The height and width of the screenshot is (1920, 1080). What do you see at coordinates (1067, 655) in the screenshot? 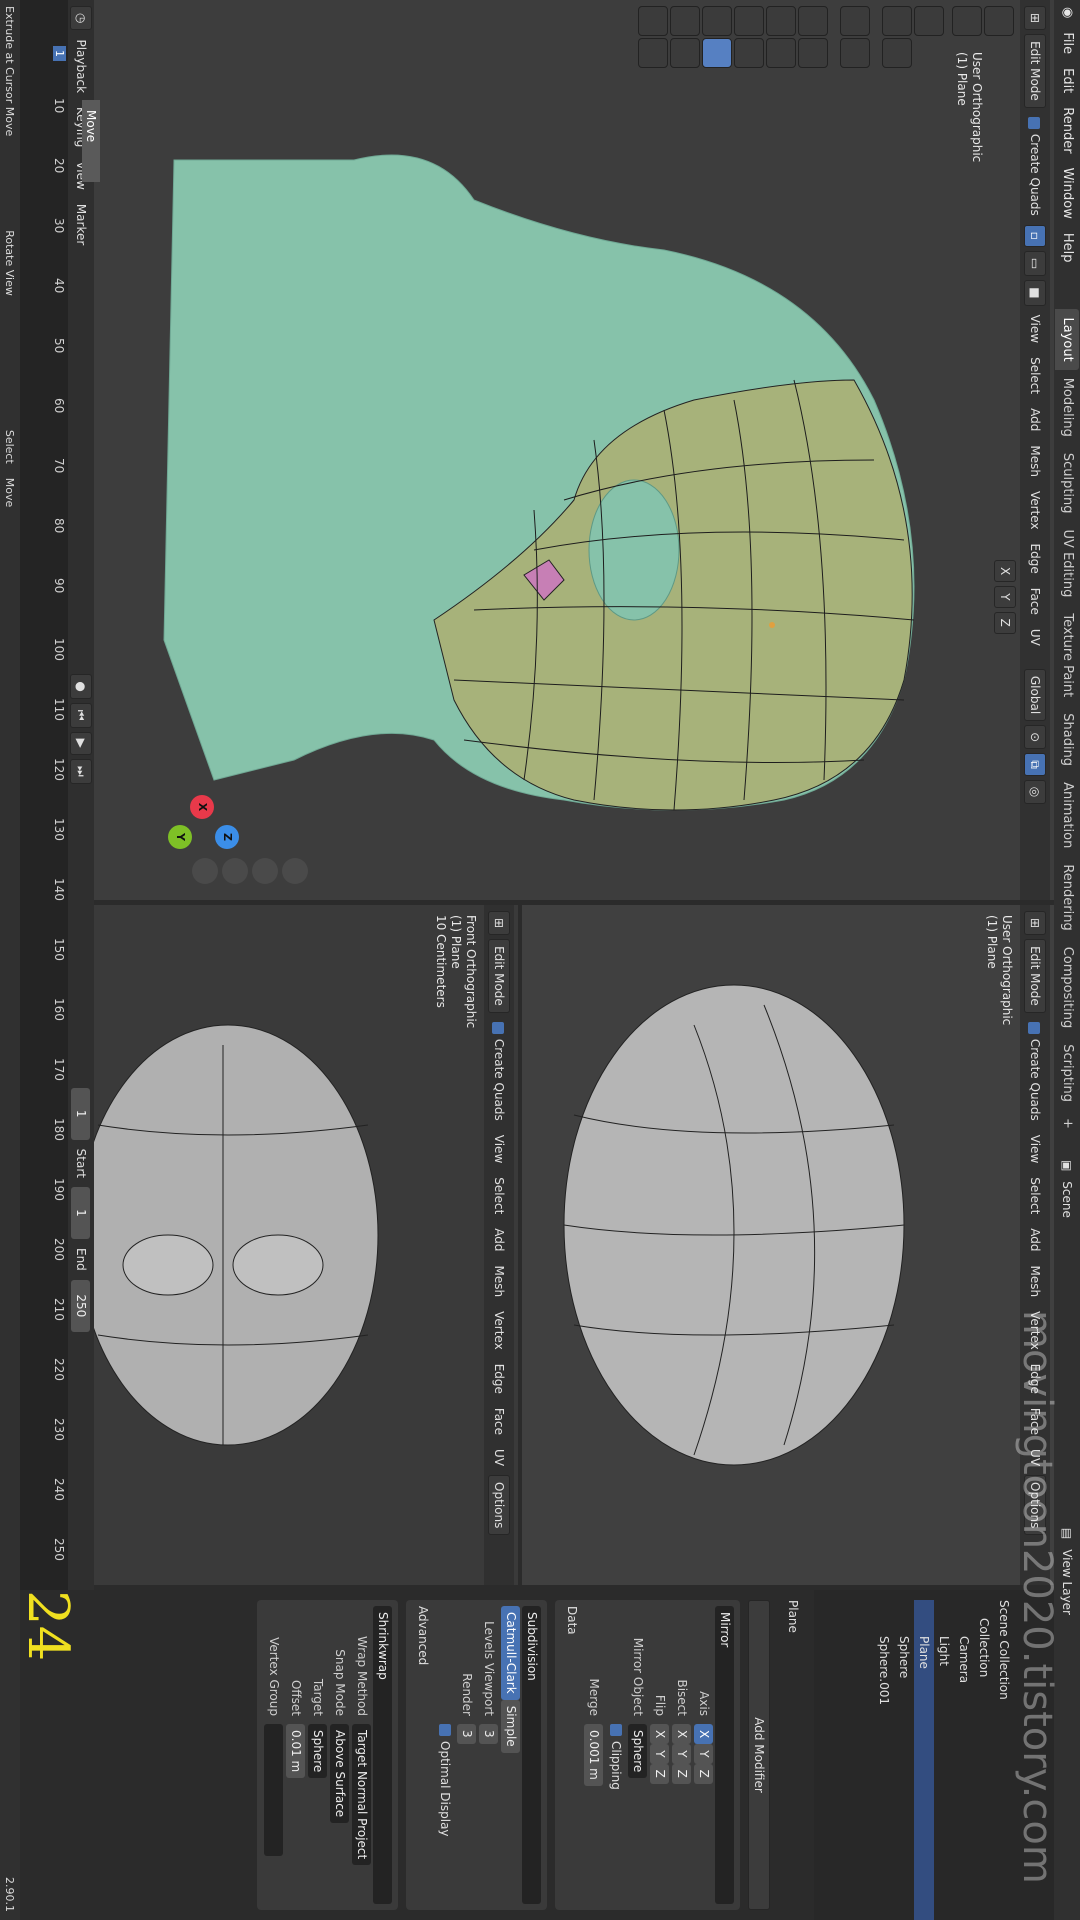
I see `tab-texture-paint: Texture Paint` at bounding box center [1067, 655].